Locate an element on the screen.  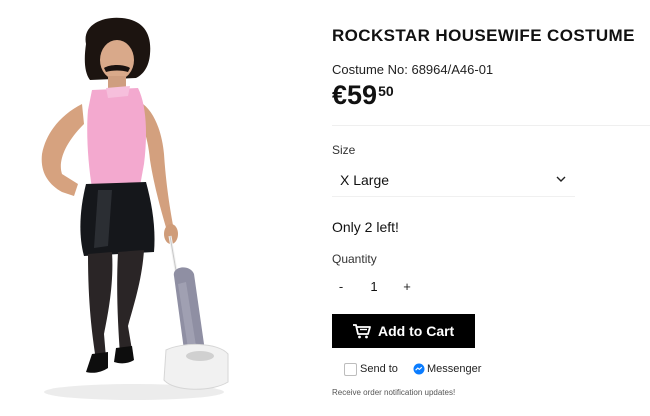
quantity-decrease-button: - is located at coordinates (341, 286).